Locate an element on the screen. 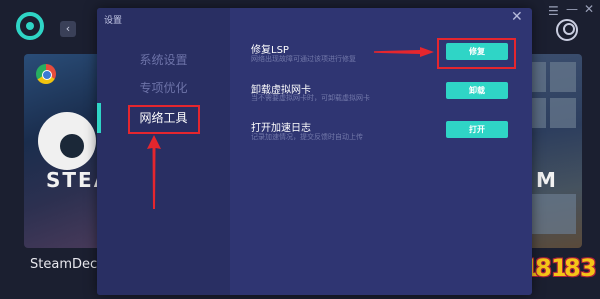  sidebar-item-optimization: 专项优化 is located at coordinates (163, 88).